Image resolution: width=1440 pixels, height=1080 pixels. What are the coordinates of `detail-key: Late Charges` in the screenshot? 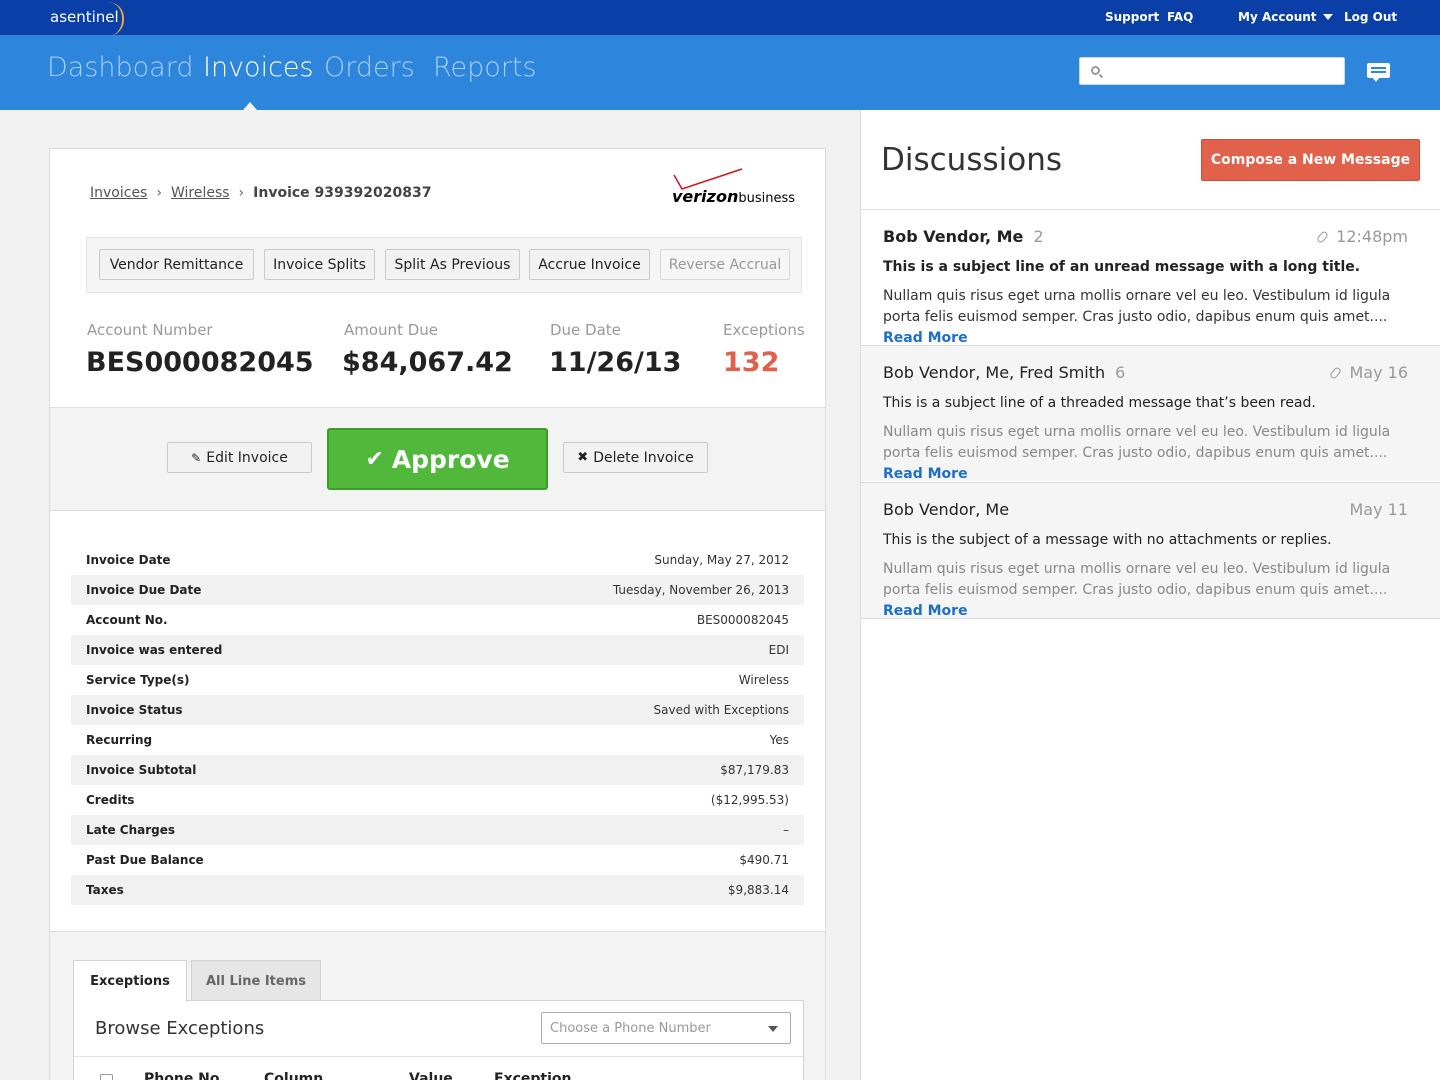 It's located at (131, 830).